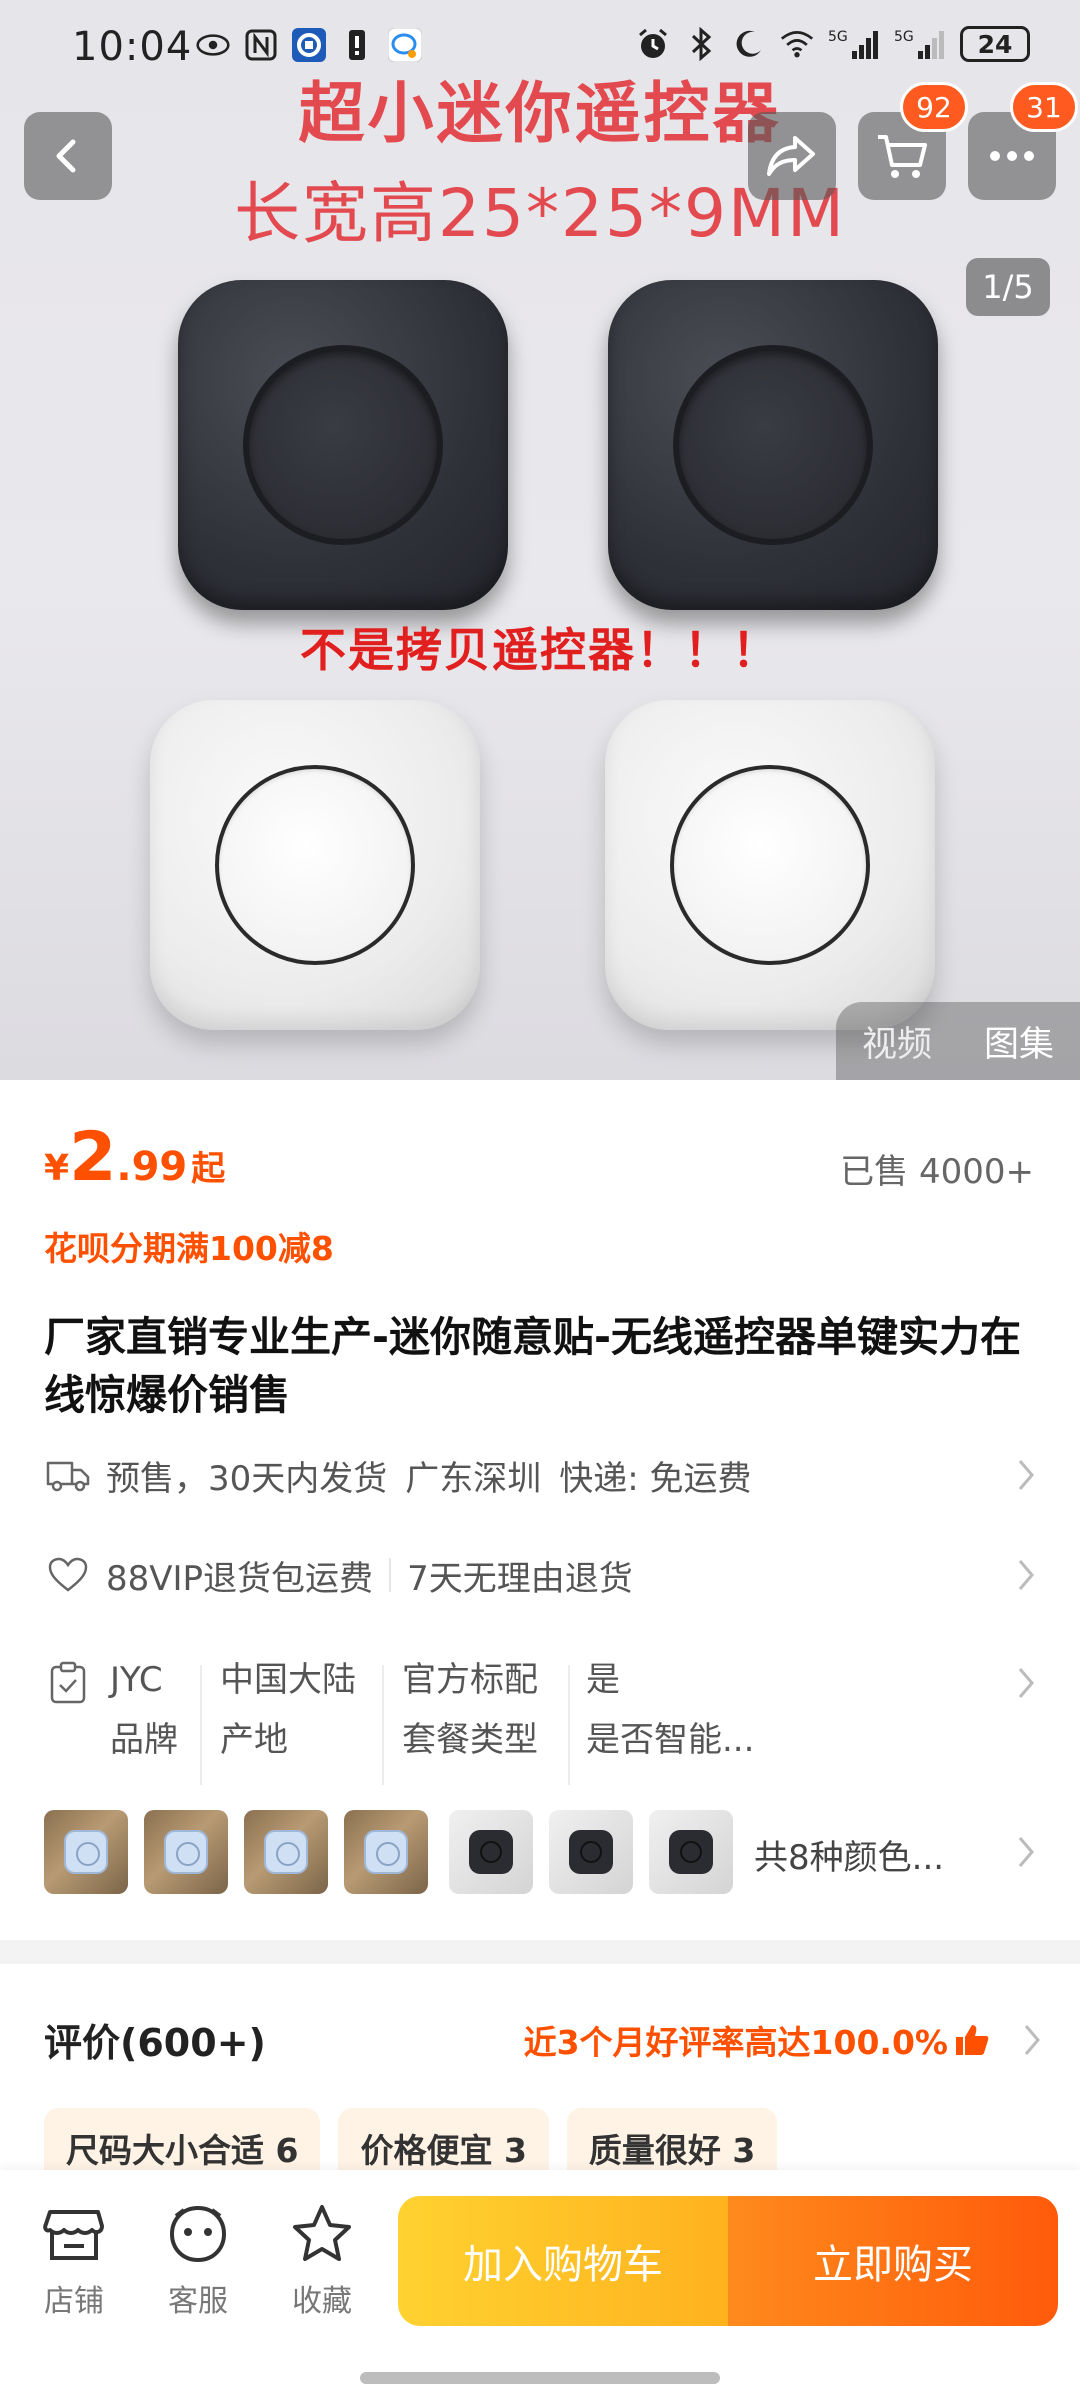 This screenshot has width=1080, height=2400. Describe the element at coordinates (144, 1710) in the screenshot. I see `spec-brand: JYC 品牌` at that location.